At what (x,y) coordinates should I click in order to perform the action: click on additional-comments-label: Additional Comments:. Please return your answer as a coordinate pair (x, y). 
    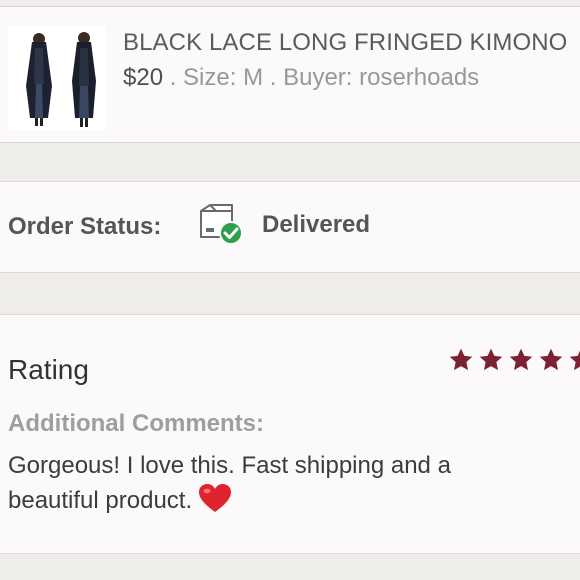
    Looking at the image, I should click on (136, 423).